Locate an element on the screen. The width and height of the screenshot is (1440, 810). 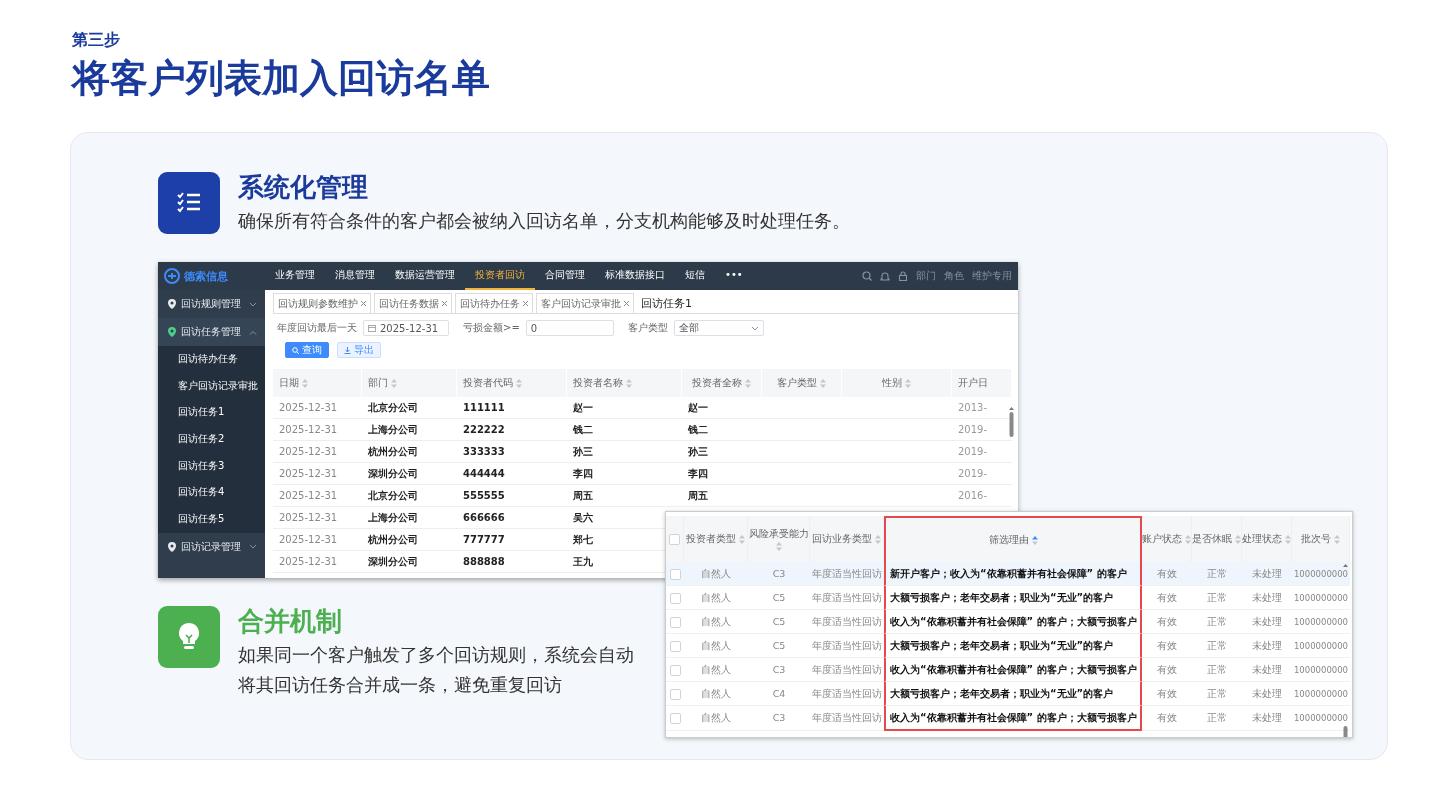
table-cell: 李四 is located at coordinates (583, 473).